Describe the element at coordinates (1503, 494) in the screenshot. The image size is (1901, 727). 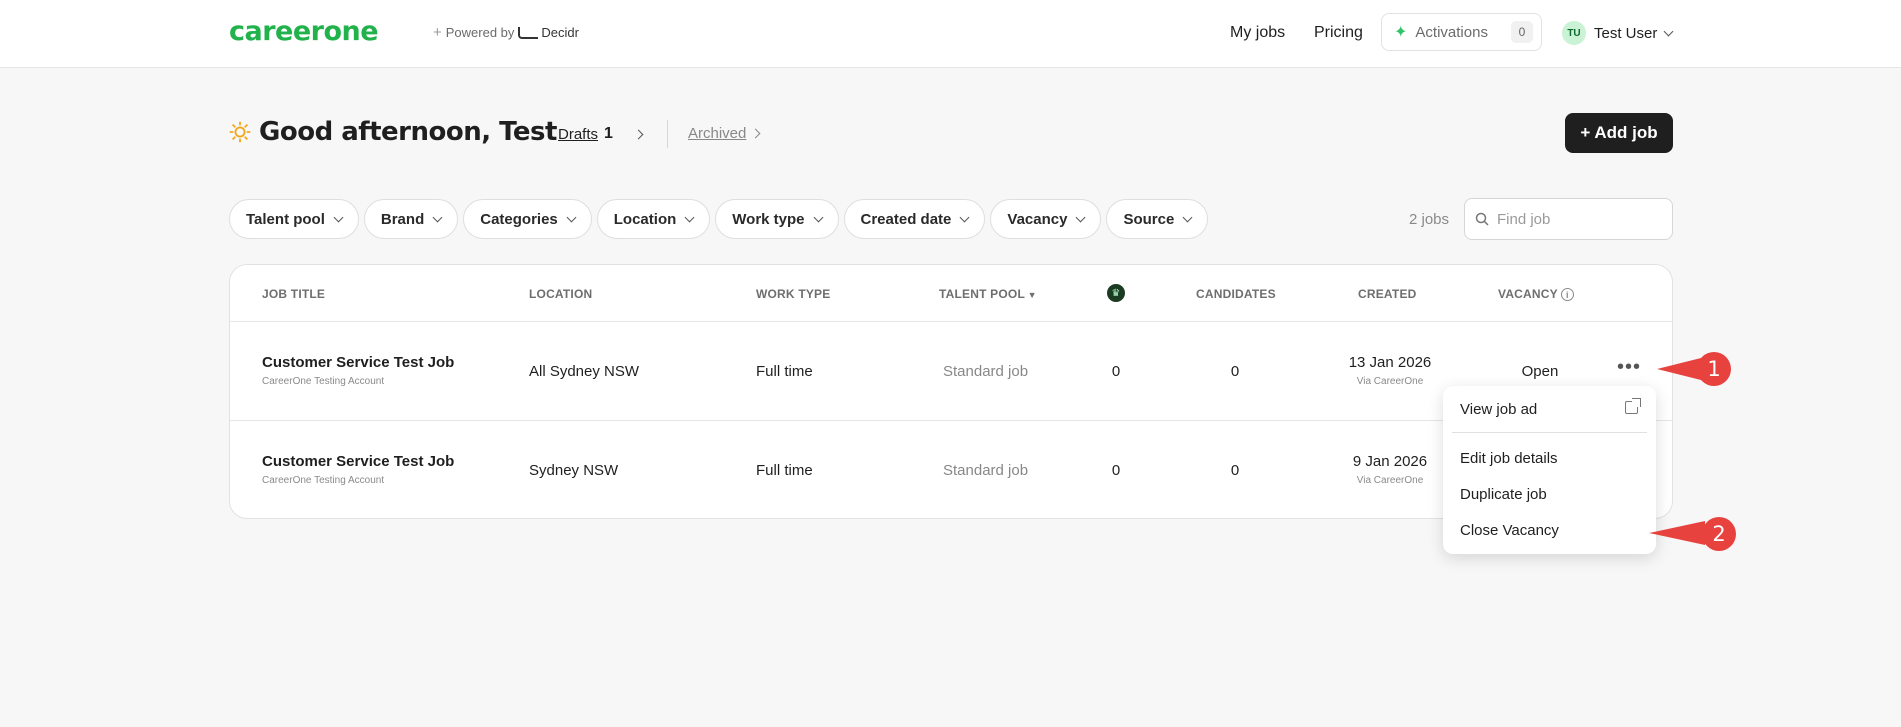
I see `menu-duplicate-job: Duplicate job` at that location.